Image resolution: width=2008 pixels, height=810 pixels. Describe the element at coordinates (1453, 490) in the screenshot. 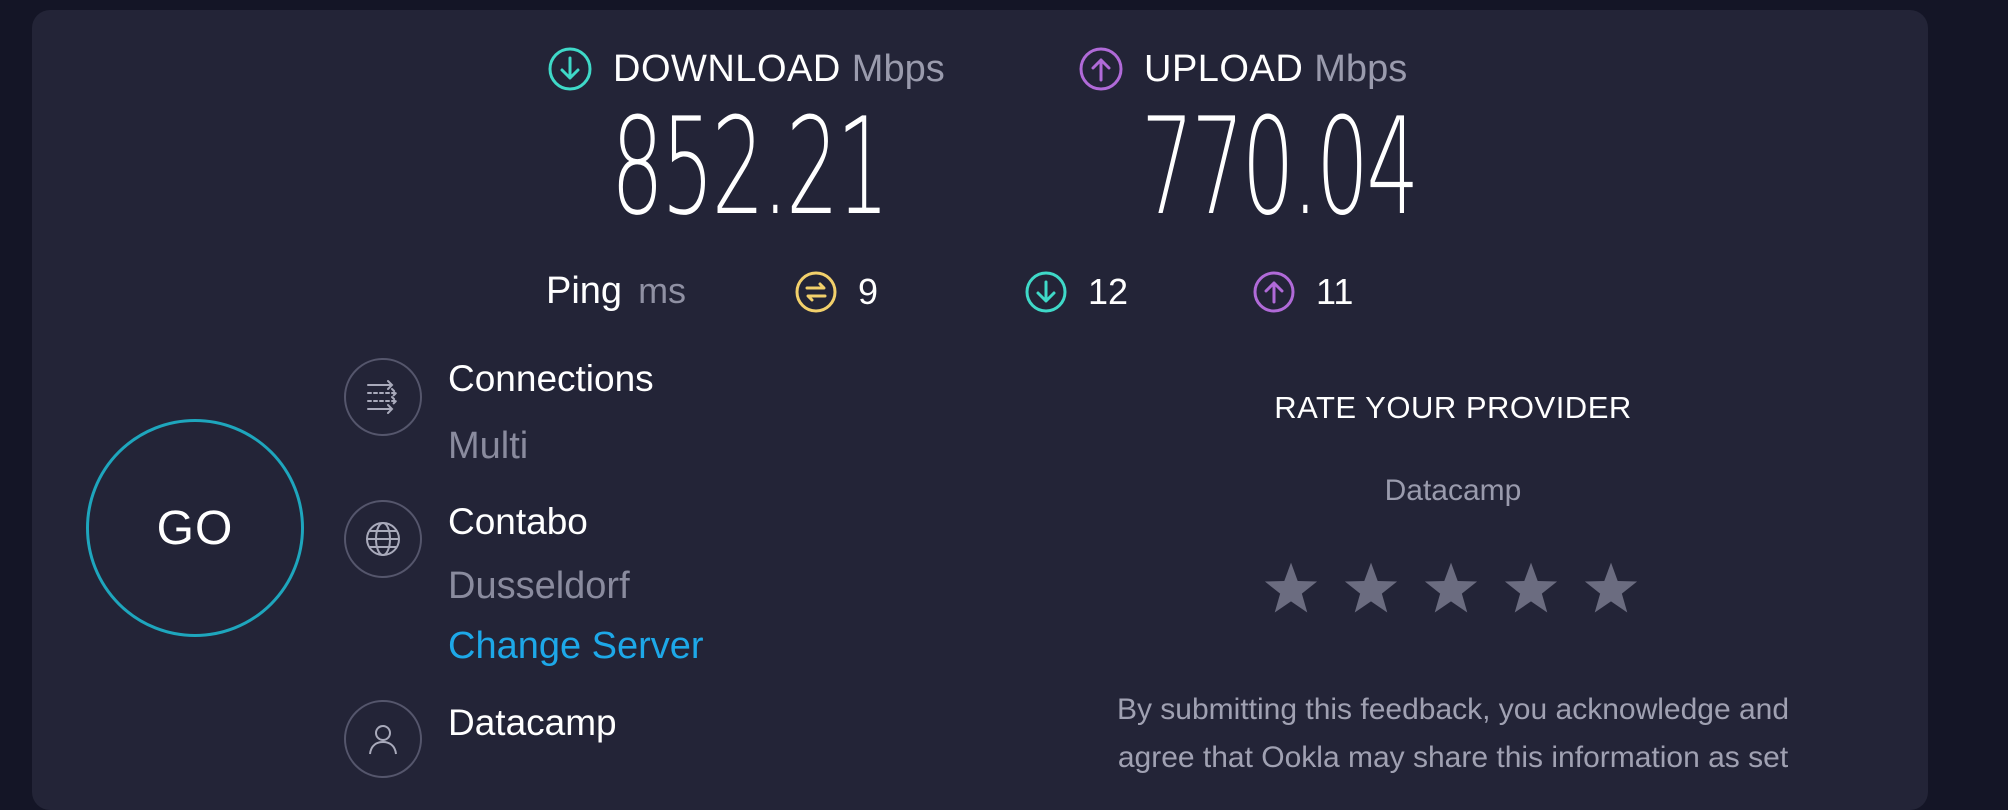

I see `rate-provider-name: Datacamp` at that location.